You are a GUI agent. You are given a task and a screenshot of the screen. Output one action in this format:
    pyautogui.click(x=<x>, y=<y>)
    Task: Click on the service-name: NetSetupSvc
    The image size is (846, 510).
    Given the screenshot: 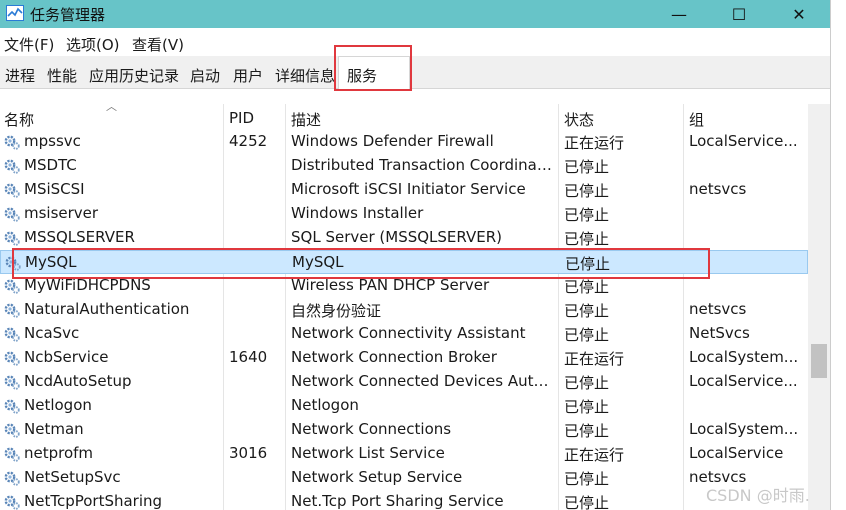 What is the action you would take?
    pyautogui.click(x=72, y=477)
    